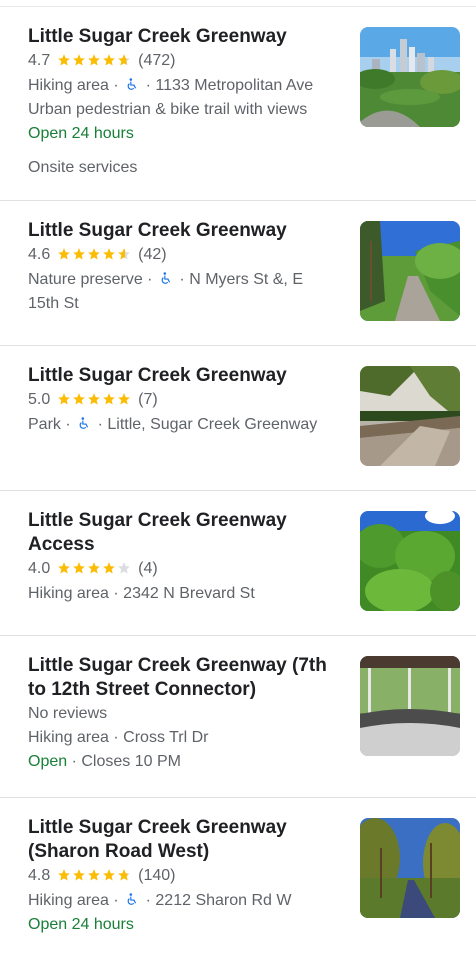 Image resolution: width=476 pixels, height=961 pixels. Describe the element at coordinates (246, 279) in the screenshot. I see `address: N Myers St &, E` at that location.